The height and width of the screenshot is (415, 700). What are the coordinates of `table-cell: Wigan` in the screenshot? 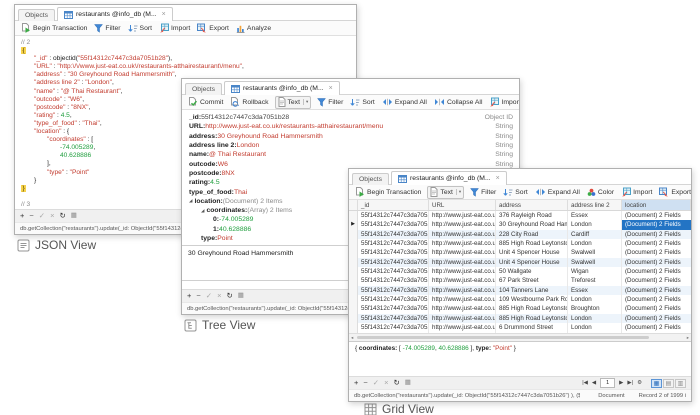 It's located at (595, 271).